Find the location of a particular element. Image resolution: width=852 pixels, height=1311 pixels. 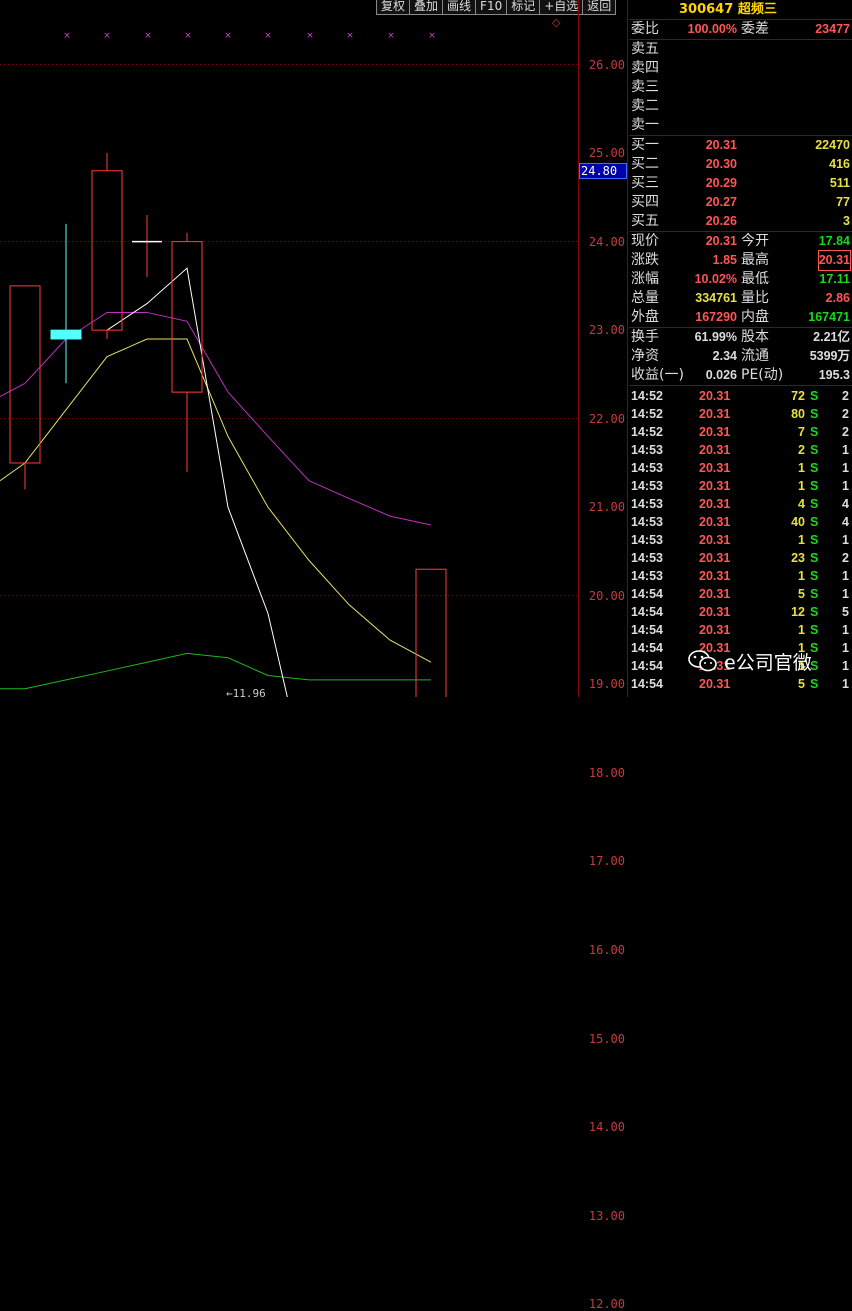

trade-row: 14:54 20.31 12 S 5 is located at coordinates (740, 612).